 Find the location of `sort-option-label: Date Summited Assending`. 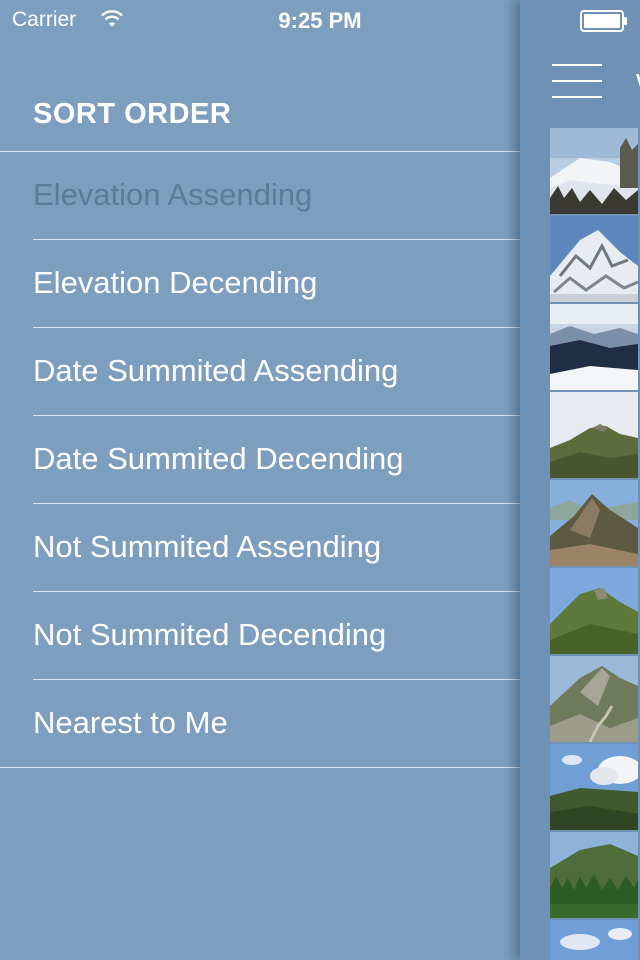

sort-option-label: Date Summited Assending is located at coordinates (216, 370).